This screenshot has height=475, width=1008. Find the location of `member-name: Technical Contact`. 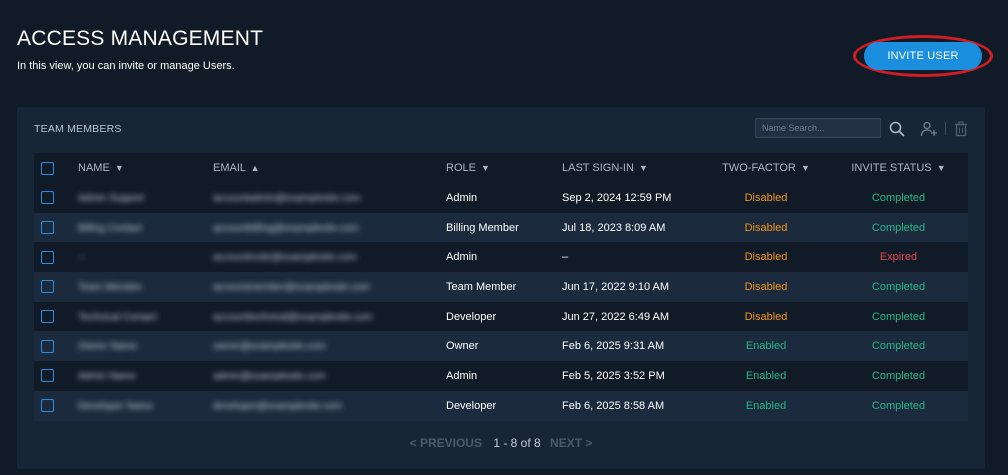

member-name: Technical Contact is located at coordinates (117, 317).